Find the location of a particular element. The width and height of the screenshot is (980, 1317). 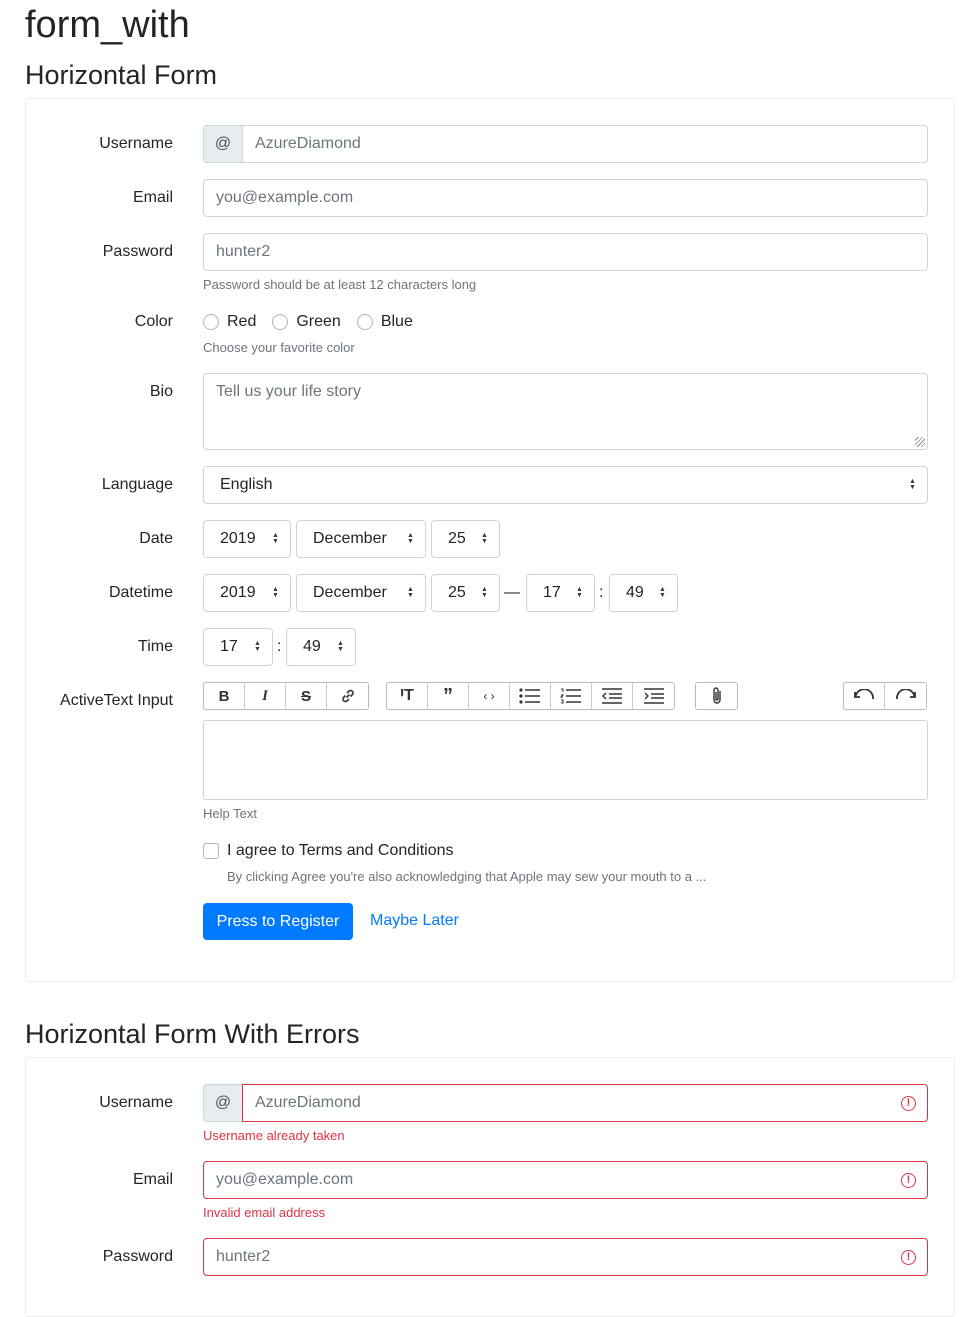

language-label: Language is located at coordinates (137, 484).